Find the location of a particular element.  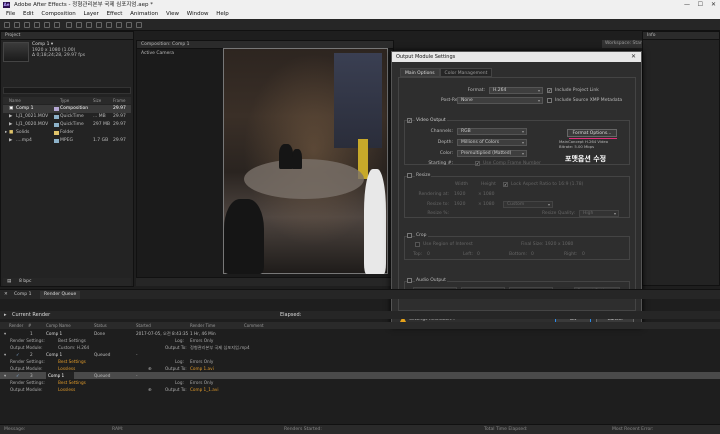

include-project-link-checkbox: ✓ is located at coordinates (549, 90).